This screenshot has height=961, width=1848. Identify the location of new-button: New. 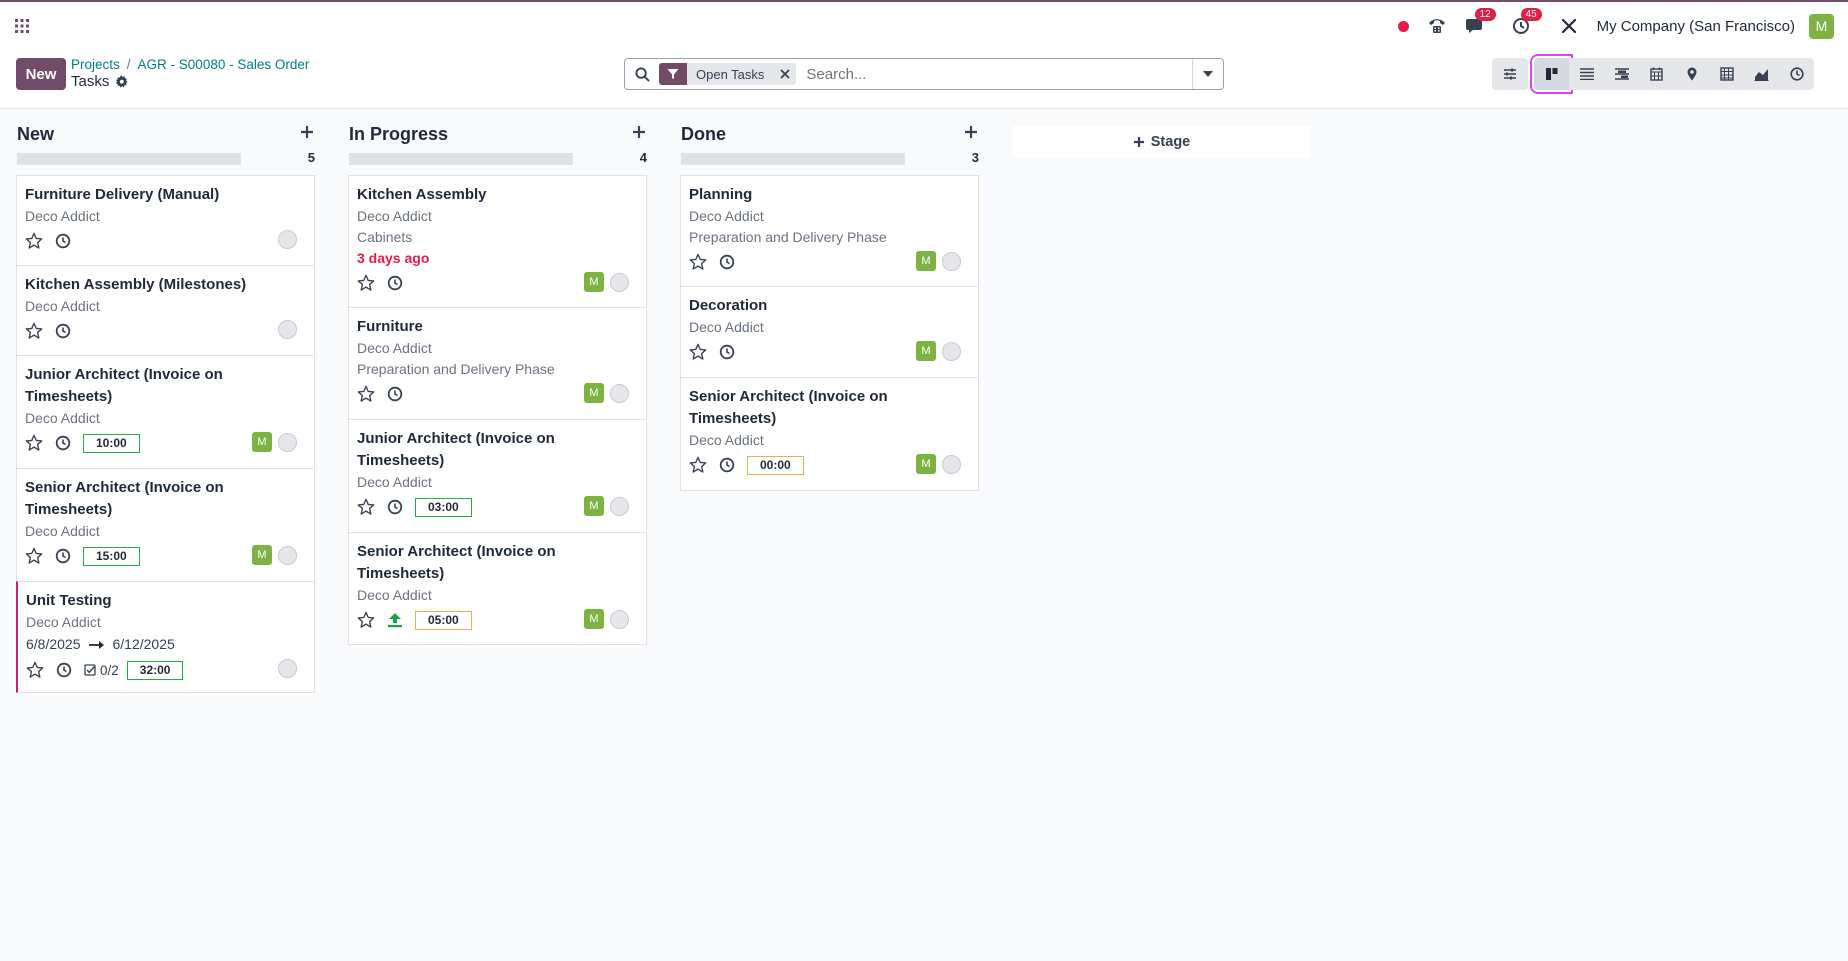
(41, 74).